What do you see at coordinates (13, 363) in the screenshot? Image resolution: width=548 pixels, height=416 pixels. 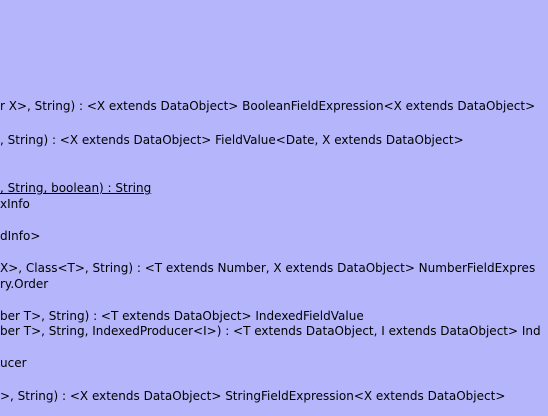 I see `type-indexed-producer: ucer` at bounding box center [13, 363].